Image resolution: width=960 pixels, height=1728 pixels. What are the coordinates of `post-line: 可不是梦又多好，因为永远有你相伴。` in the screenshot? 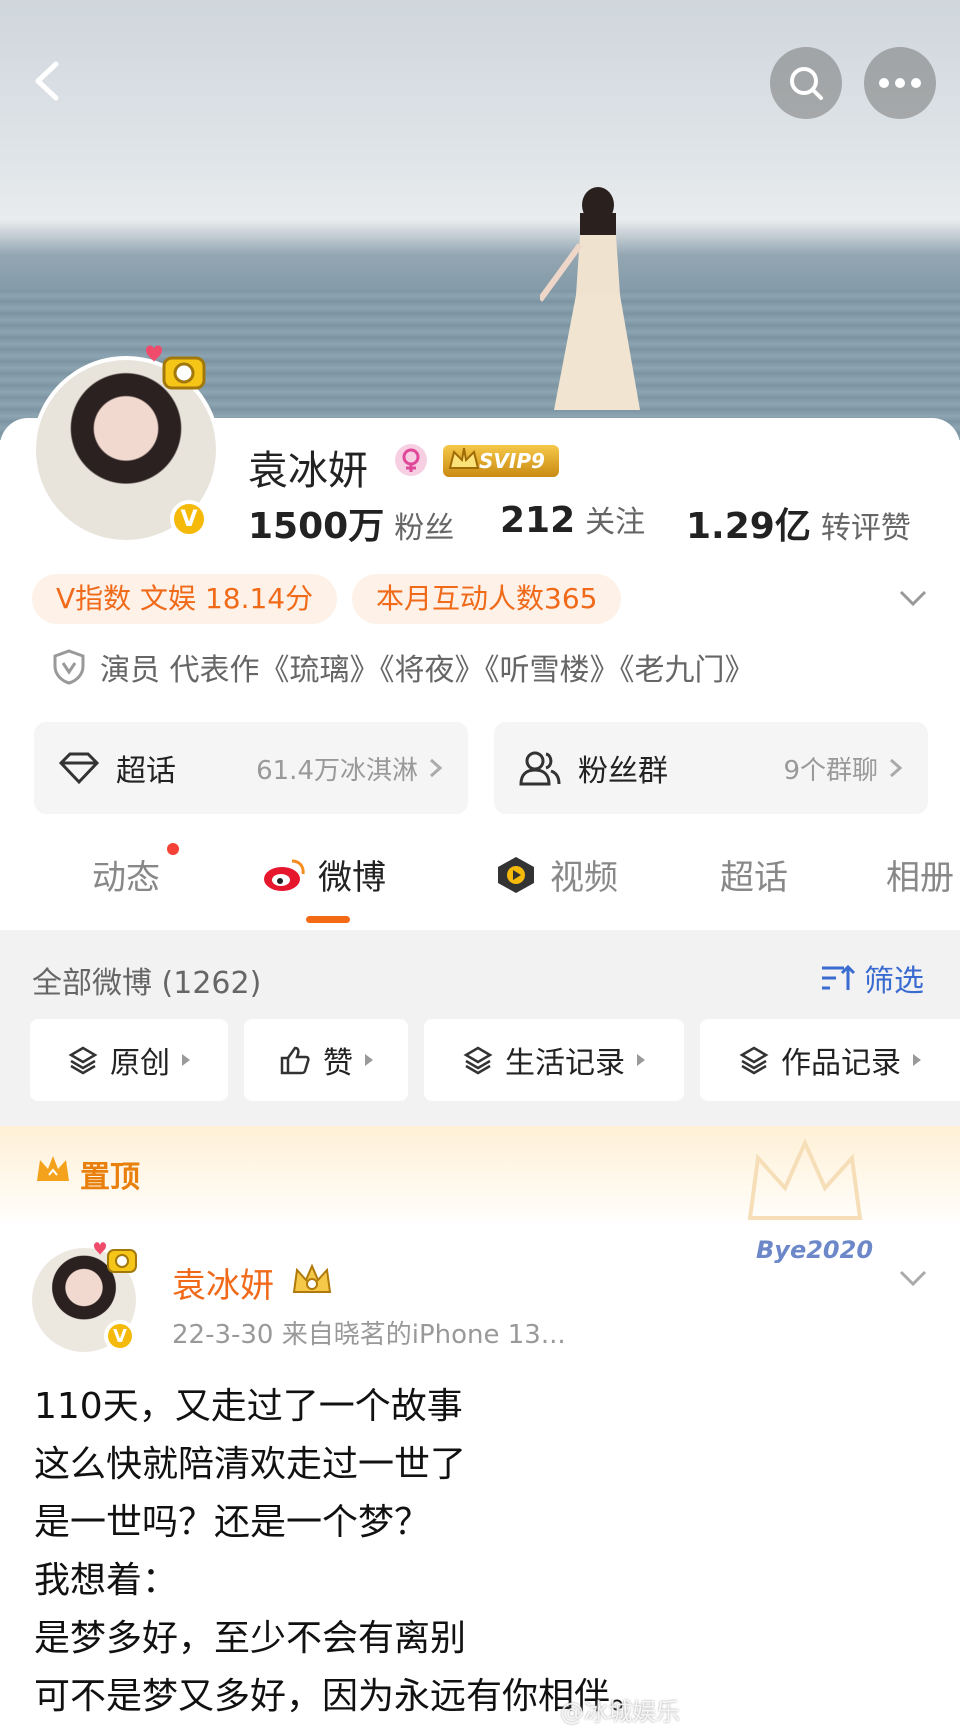 It's located at (340, 1696).